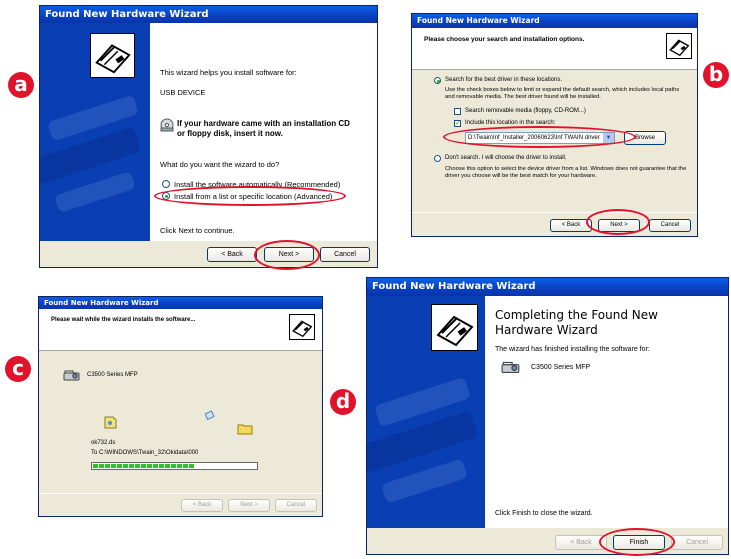 Image resolution: width=731 pixels, height=559 pixels. Describe the element at coordinates (103, 443) in the screenshot. I see `file-name: ok732.ds` at that location.